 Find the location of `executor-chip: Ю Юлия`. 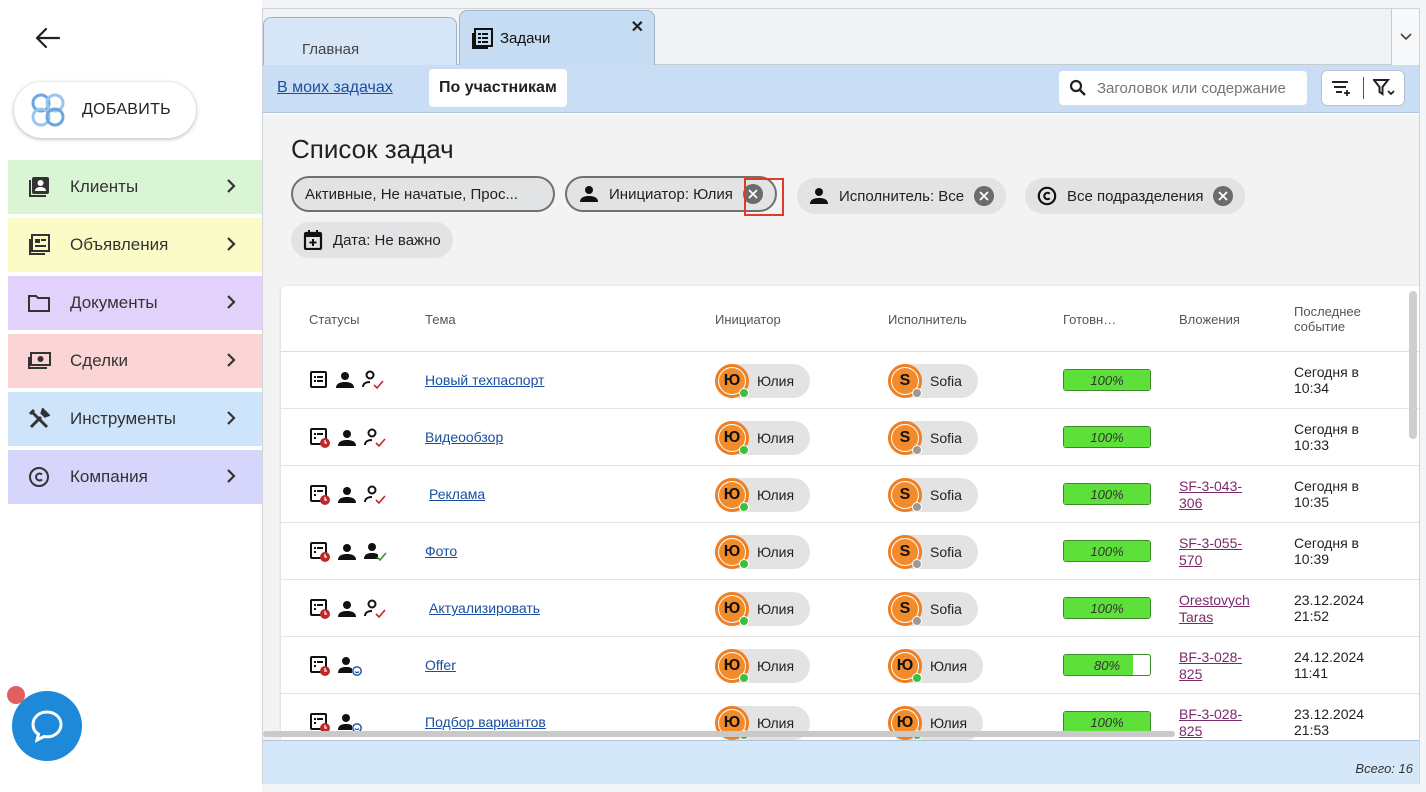

executor-chip: Ю Юлия is located at coordinates (936, 666).